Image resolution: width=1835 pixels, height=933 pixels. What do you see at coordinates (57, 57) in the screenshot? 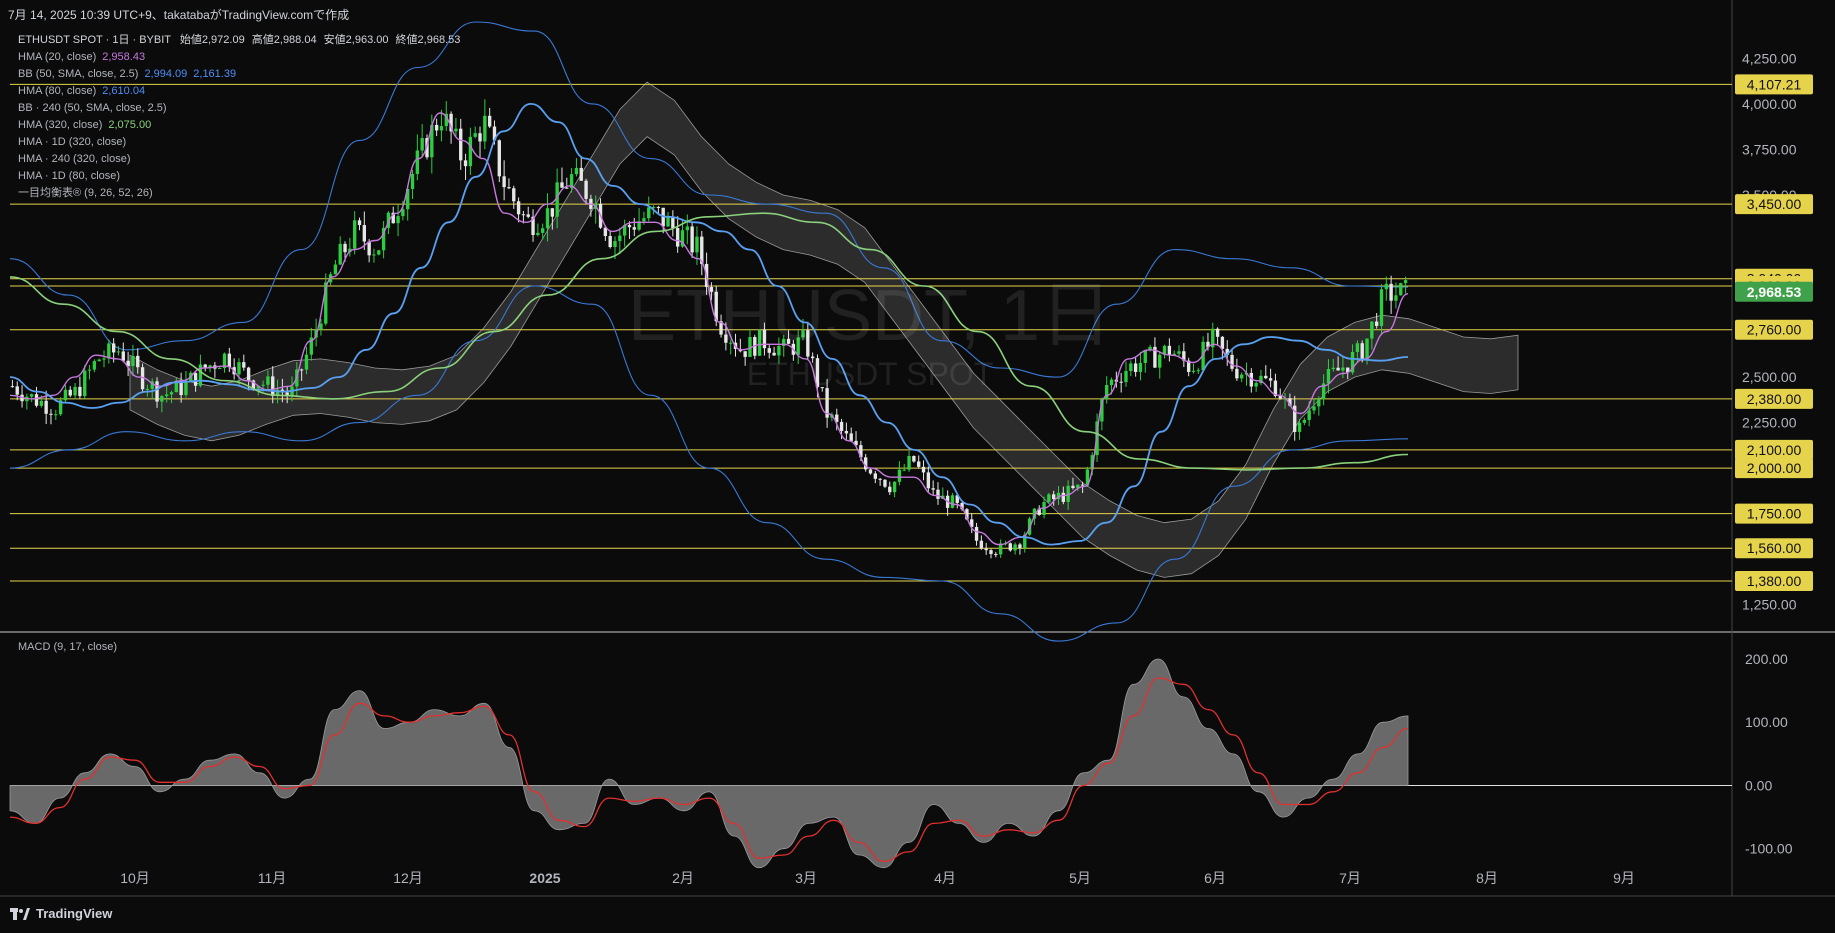
I see `legend-row-label: HMA (20, close)` at bounding box center [57, 57].